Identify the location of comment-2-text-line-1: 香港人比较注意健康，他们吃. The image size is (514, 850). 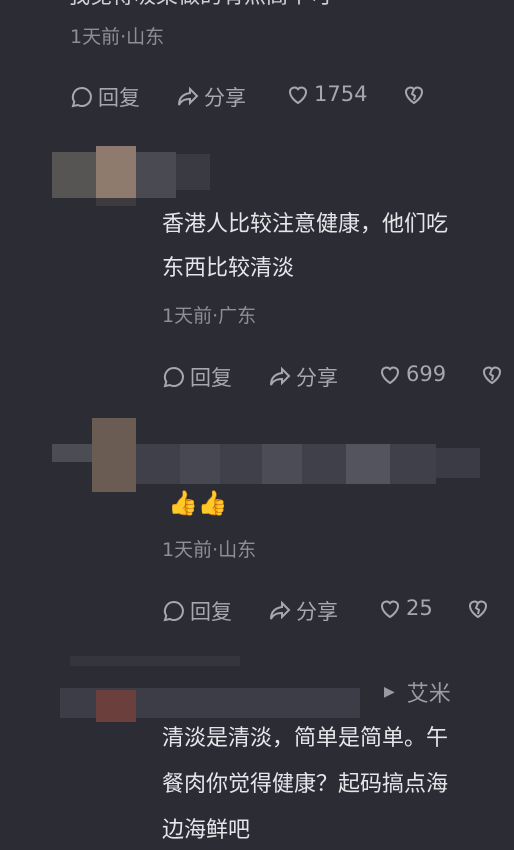
(305, 224).